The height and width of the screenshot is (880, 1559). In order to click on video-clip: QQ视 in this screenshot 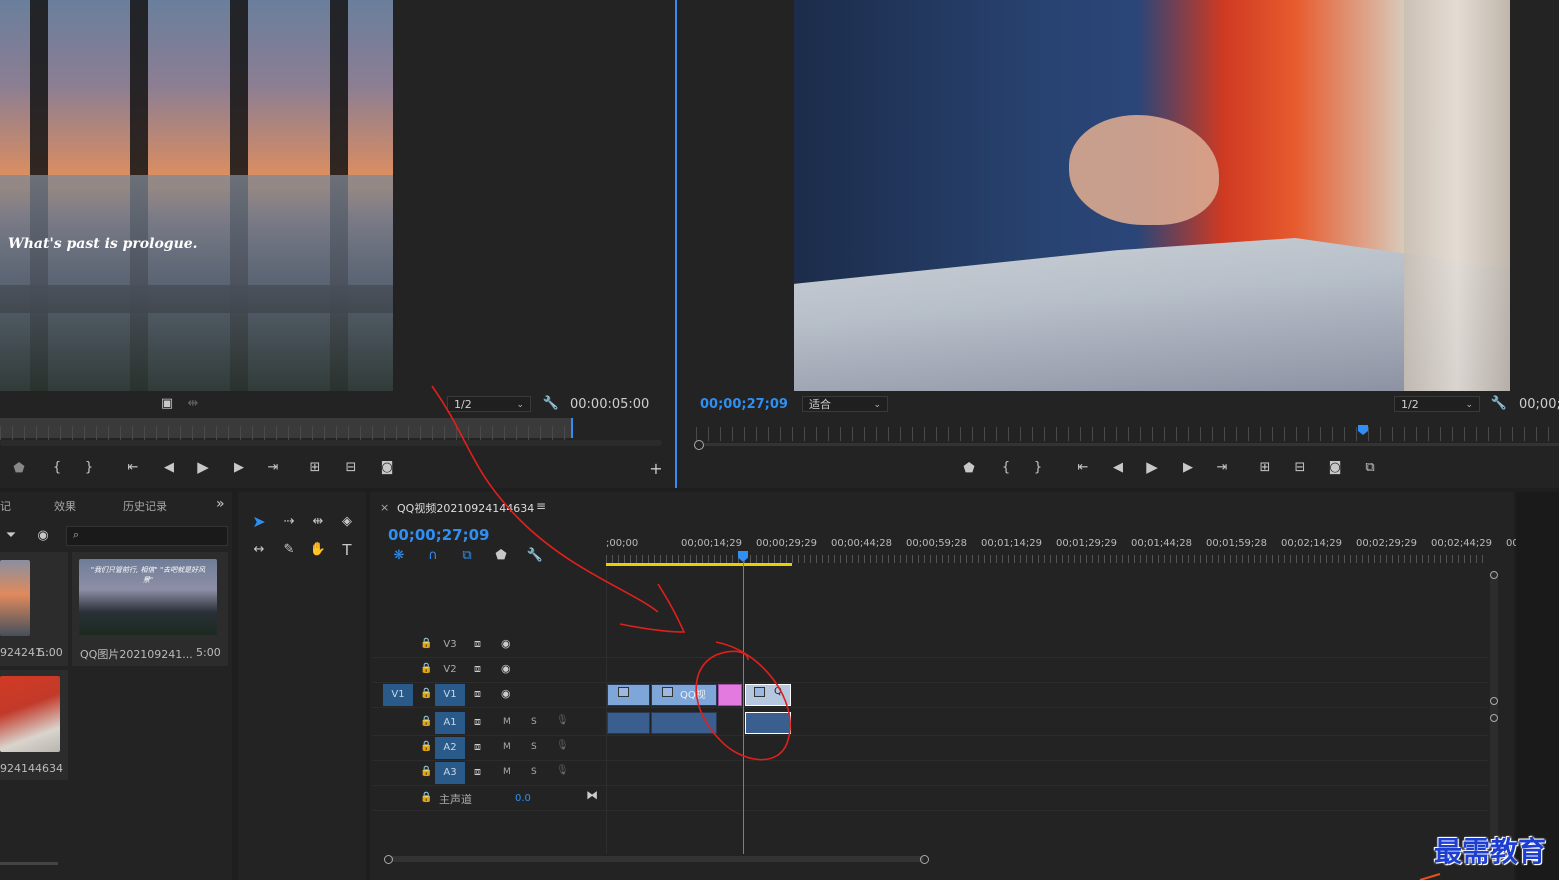, I will do `click(684, 695)`.